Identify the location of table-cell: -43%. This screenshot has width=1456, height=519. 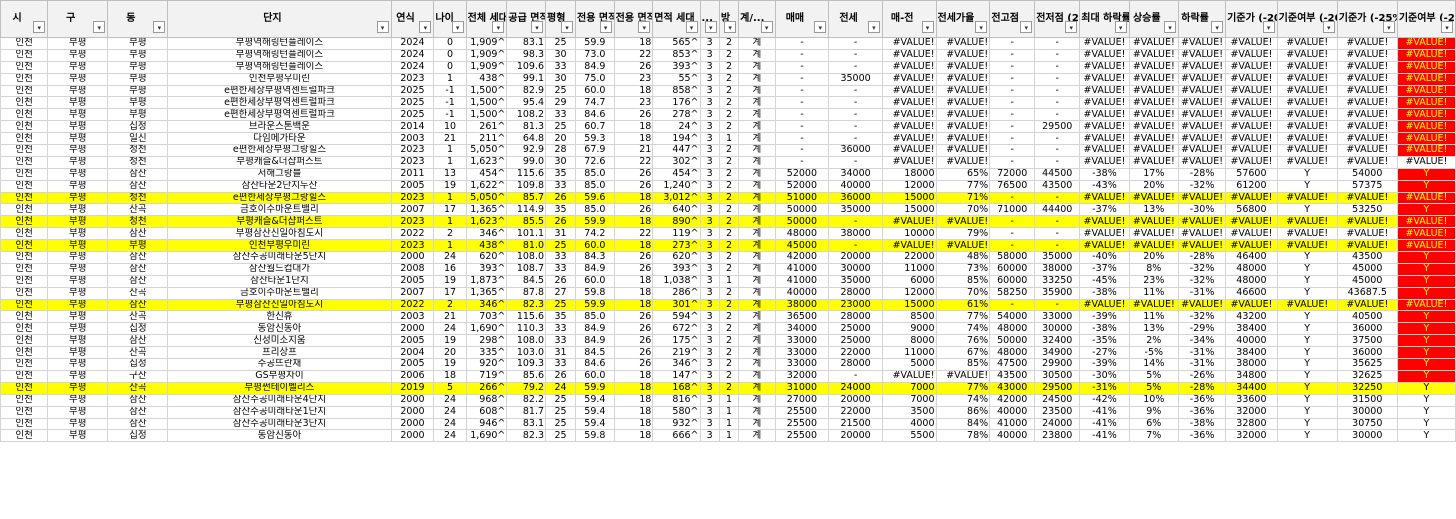
(1104, 186).